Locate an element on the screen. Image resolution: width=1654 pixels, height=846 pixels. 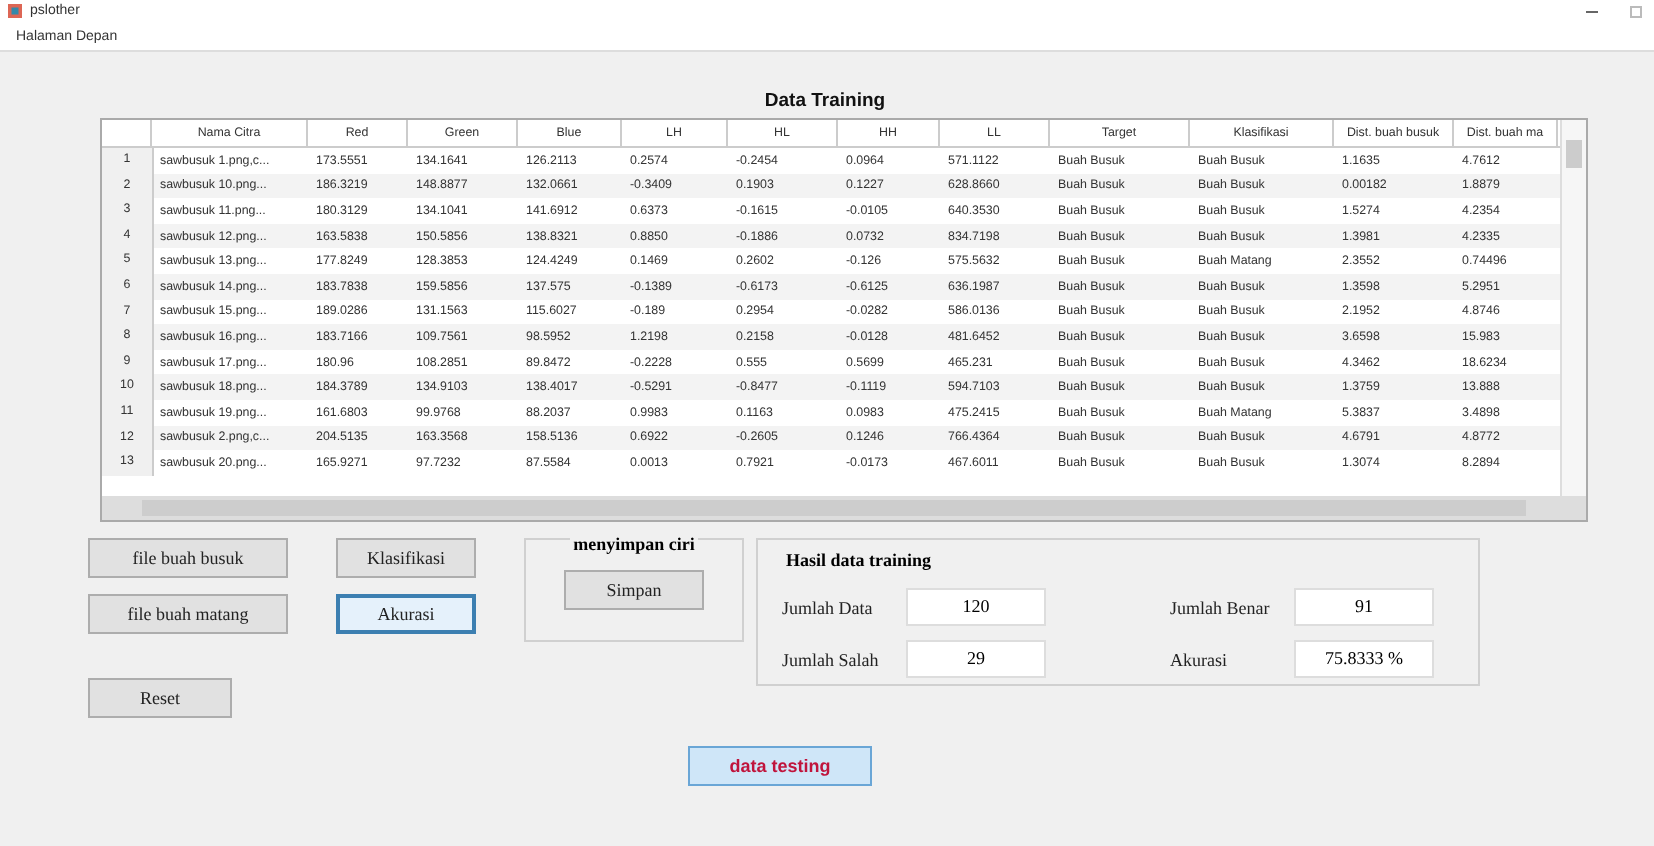
field-label: Jumlah Benar is located at coordinates (1221, 607).